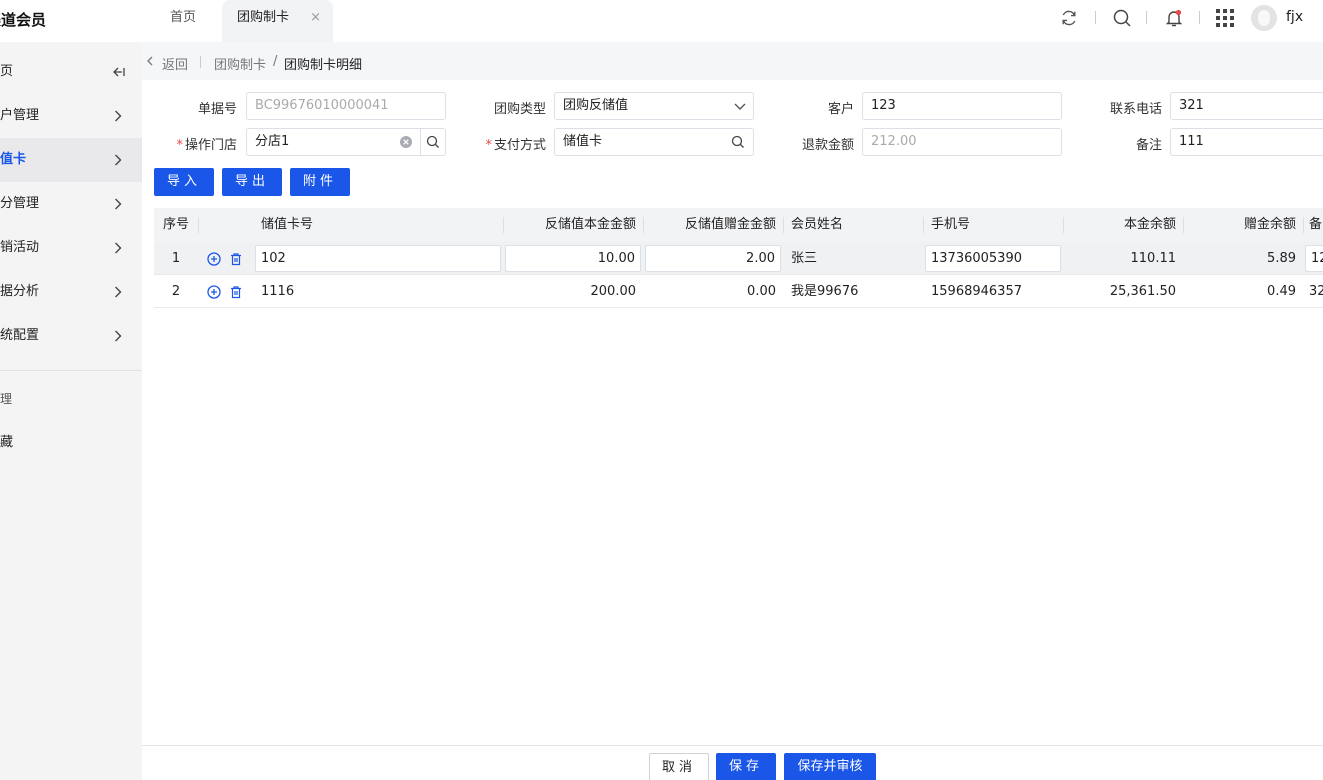  I want to click on gift-balance: 5.89, so click(1281, 258).